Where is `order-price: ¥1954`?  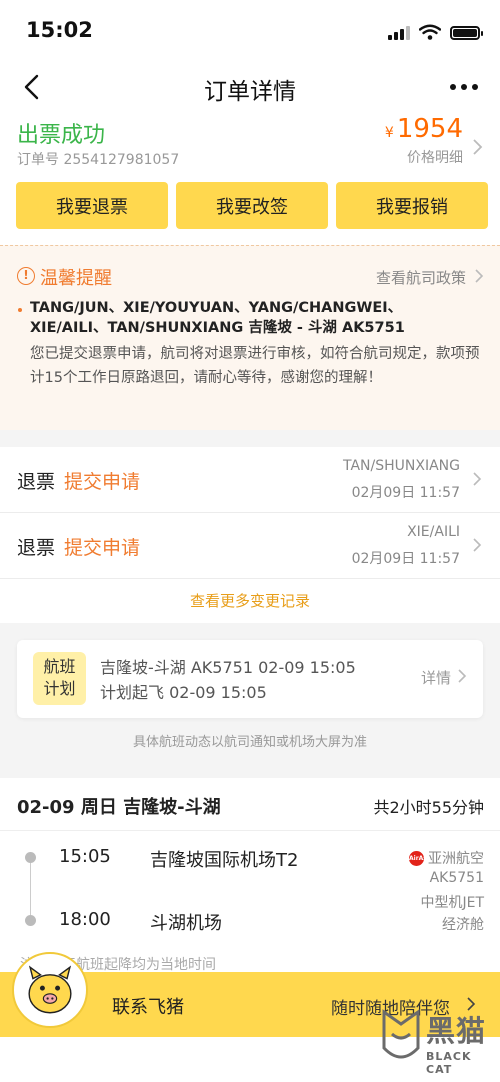 order-price: ¥1954 is located at coordinates (424, 129).